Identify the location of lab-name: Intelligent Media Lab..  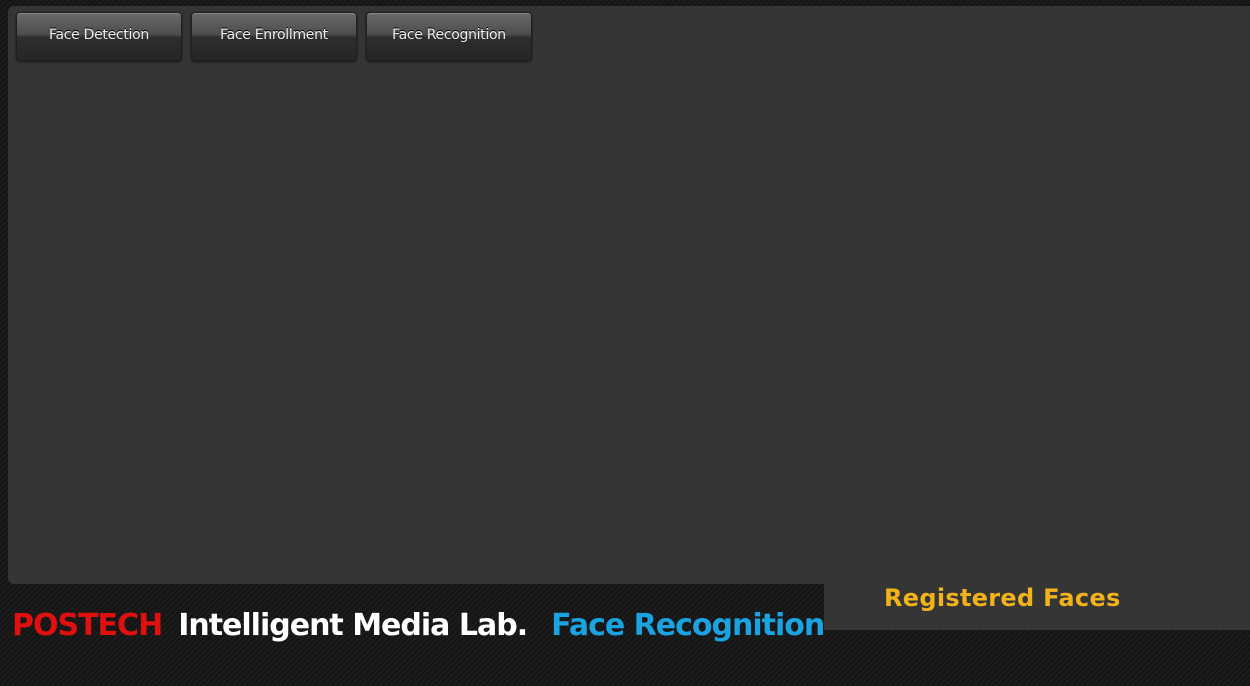
(353, 625).